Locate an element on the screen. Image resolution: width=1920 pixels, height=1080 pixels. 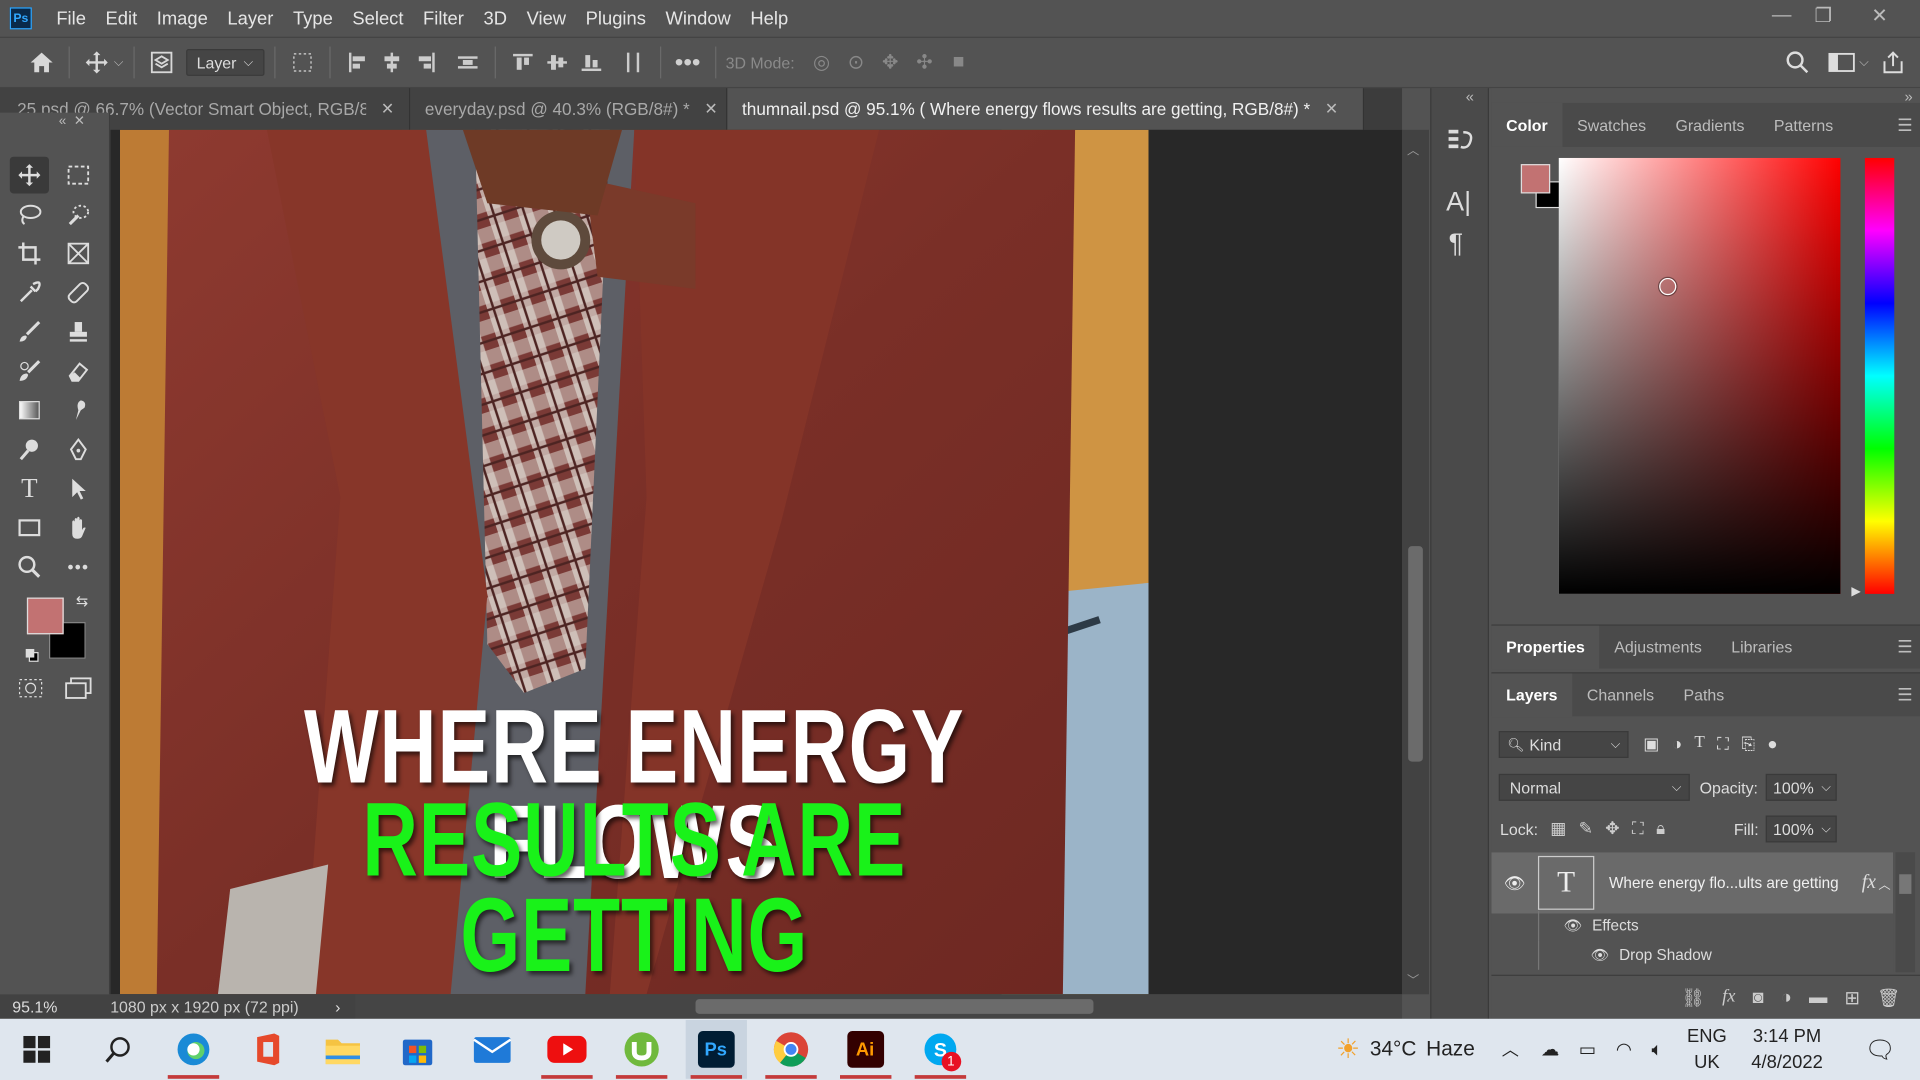
filter-adjustment-icon: ◑ is located at coordinates (1677, 743).